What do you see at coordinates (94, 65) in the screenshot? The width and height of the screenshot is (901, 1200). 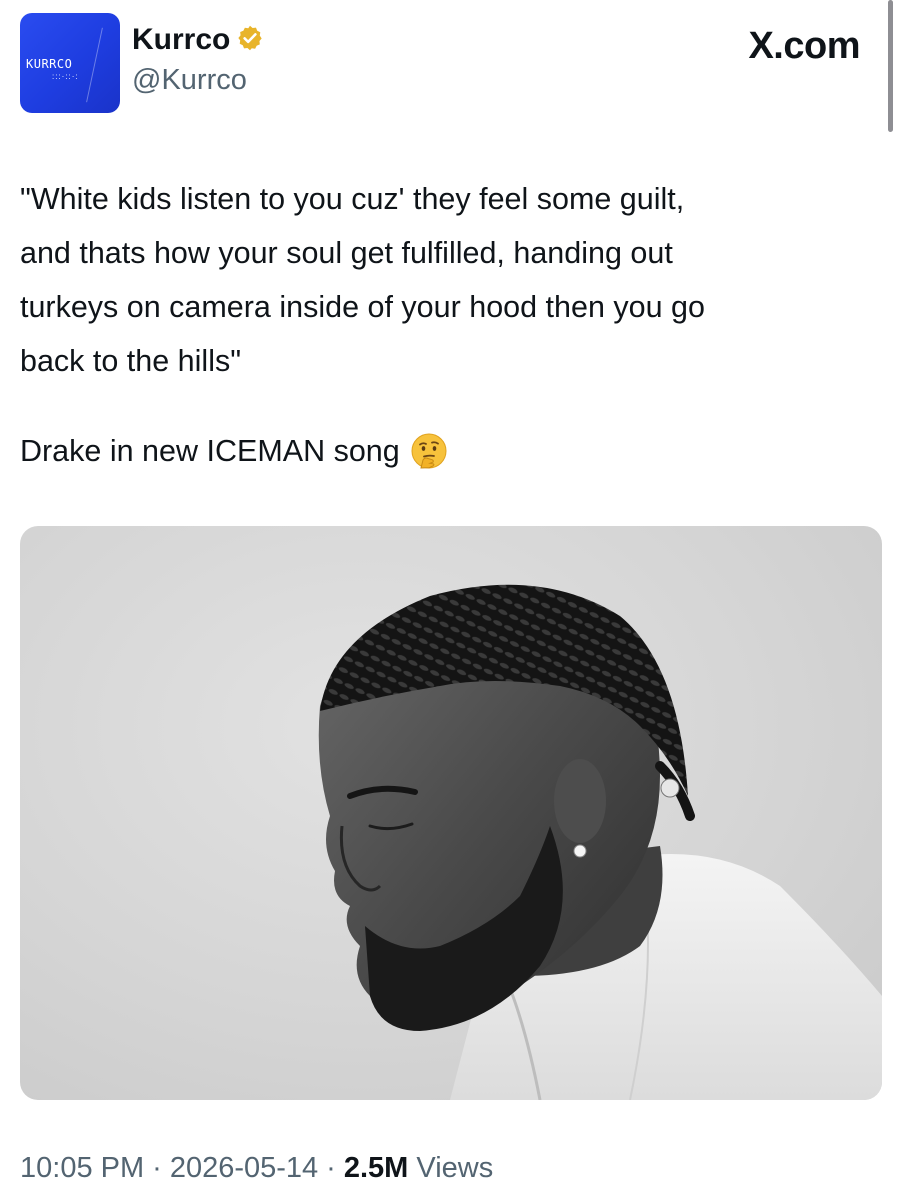 I see `avatar-stroke` at bounding box center [94, 65].